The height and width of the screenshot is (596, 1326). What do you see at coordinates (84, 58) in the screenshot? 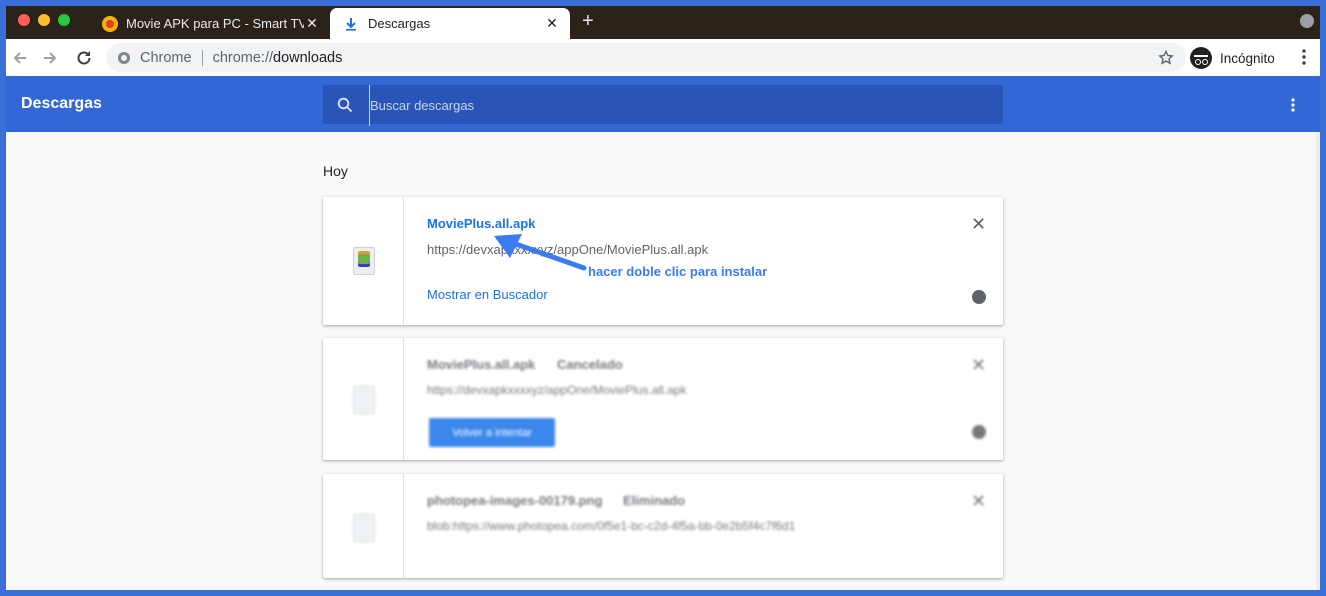
I see `reload-icon` at bounding box center [84, 58].